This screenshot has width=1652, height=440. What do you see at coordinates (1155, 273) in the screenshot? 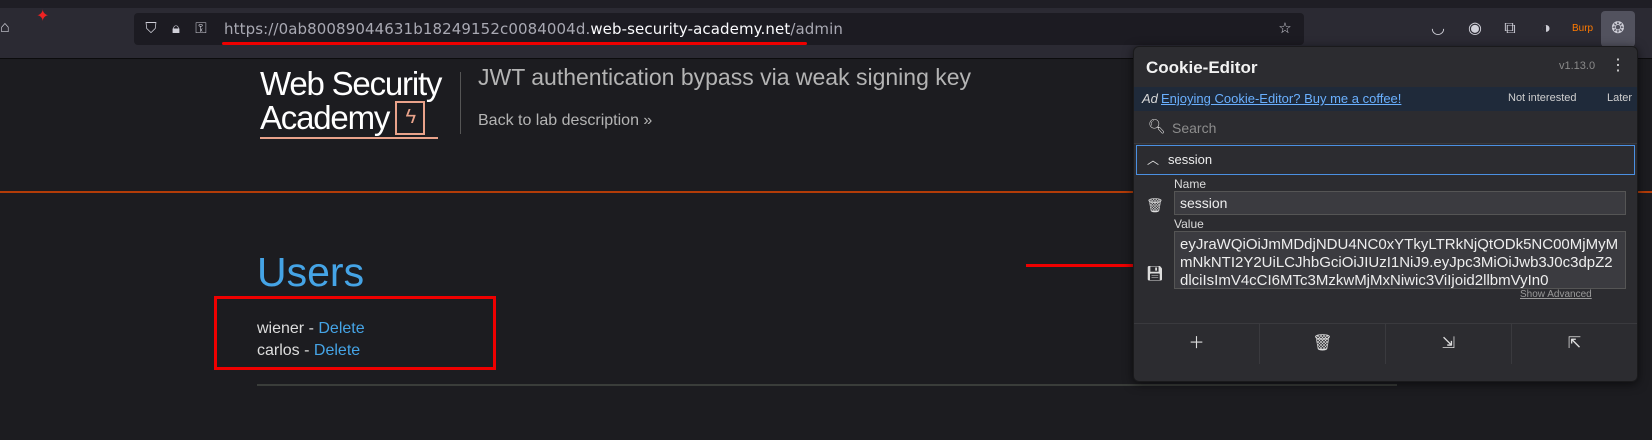
I see `save-icon: 💾︎` at bounding box center [1155, 273].